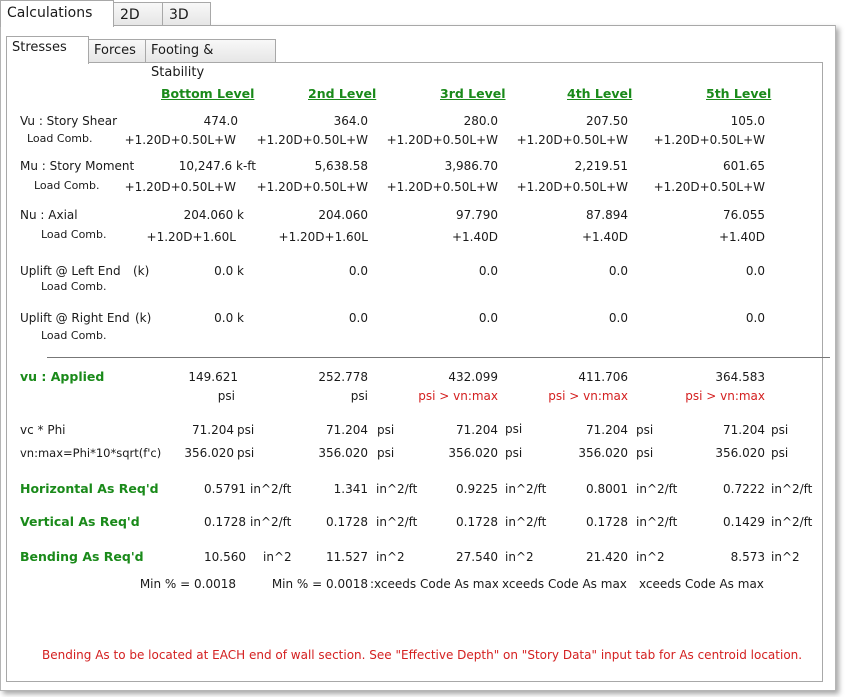  What do you see at coordinates (603, 377) in the screenshot?
I see `vu-applied-value: 411.706` at bounding box center [603, 377].